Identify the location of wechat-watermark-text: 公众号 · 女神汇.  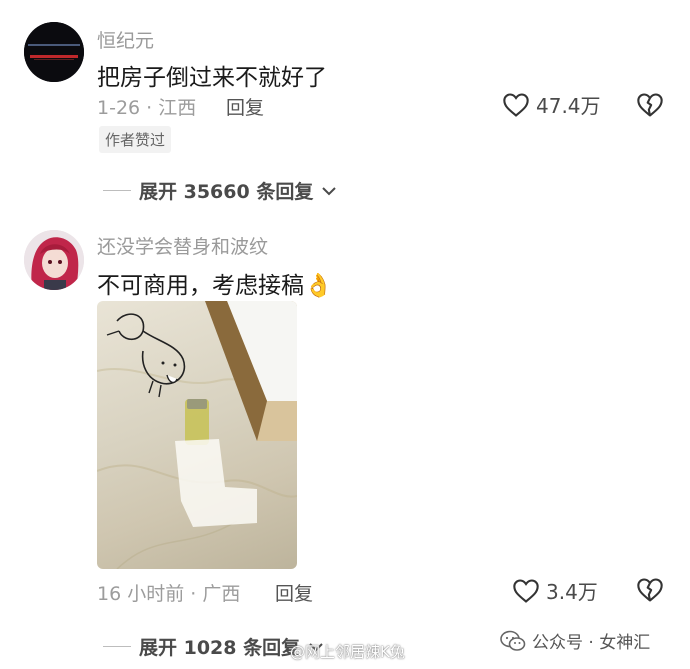
(591, 643).